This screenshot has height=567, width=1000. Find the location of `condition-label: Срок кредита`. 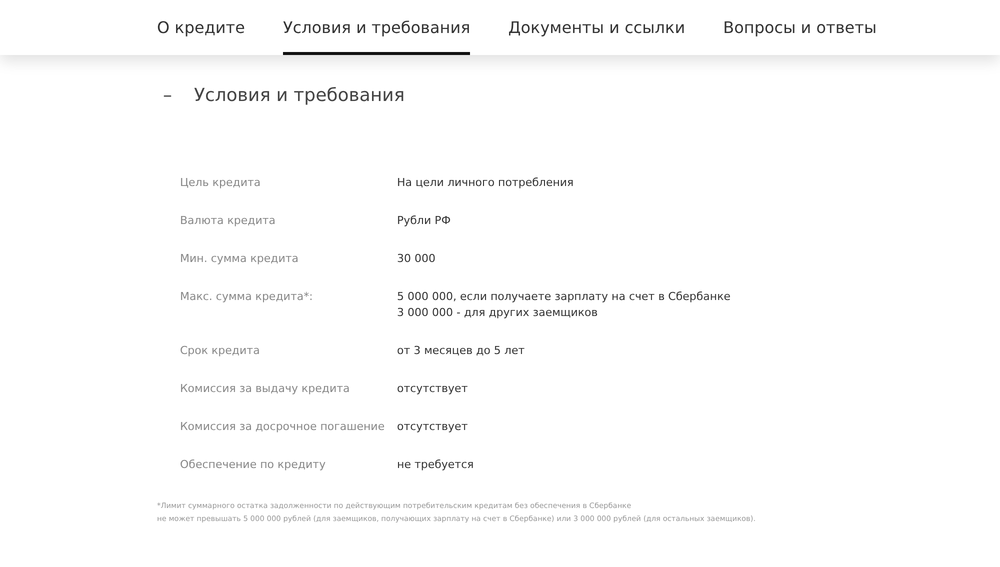

condition-label: Срок кредита is located at coordinates (220, 351).